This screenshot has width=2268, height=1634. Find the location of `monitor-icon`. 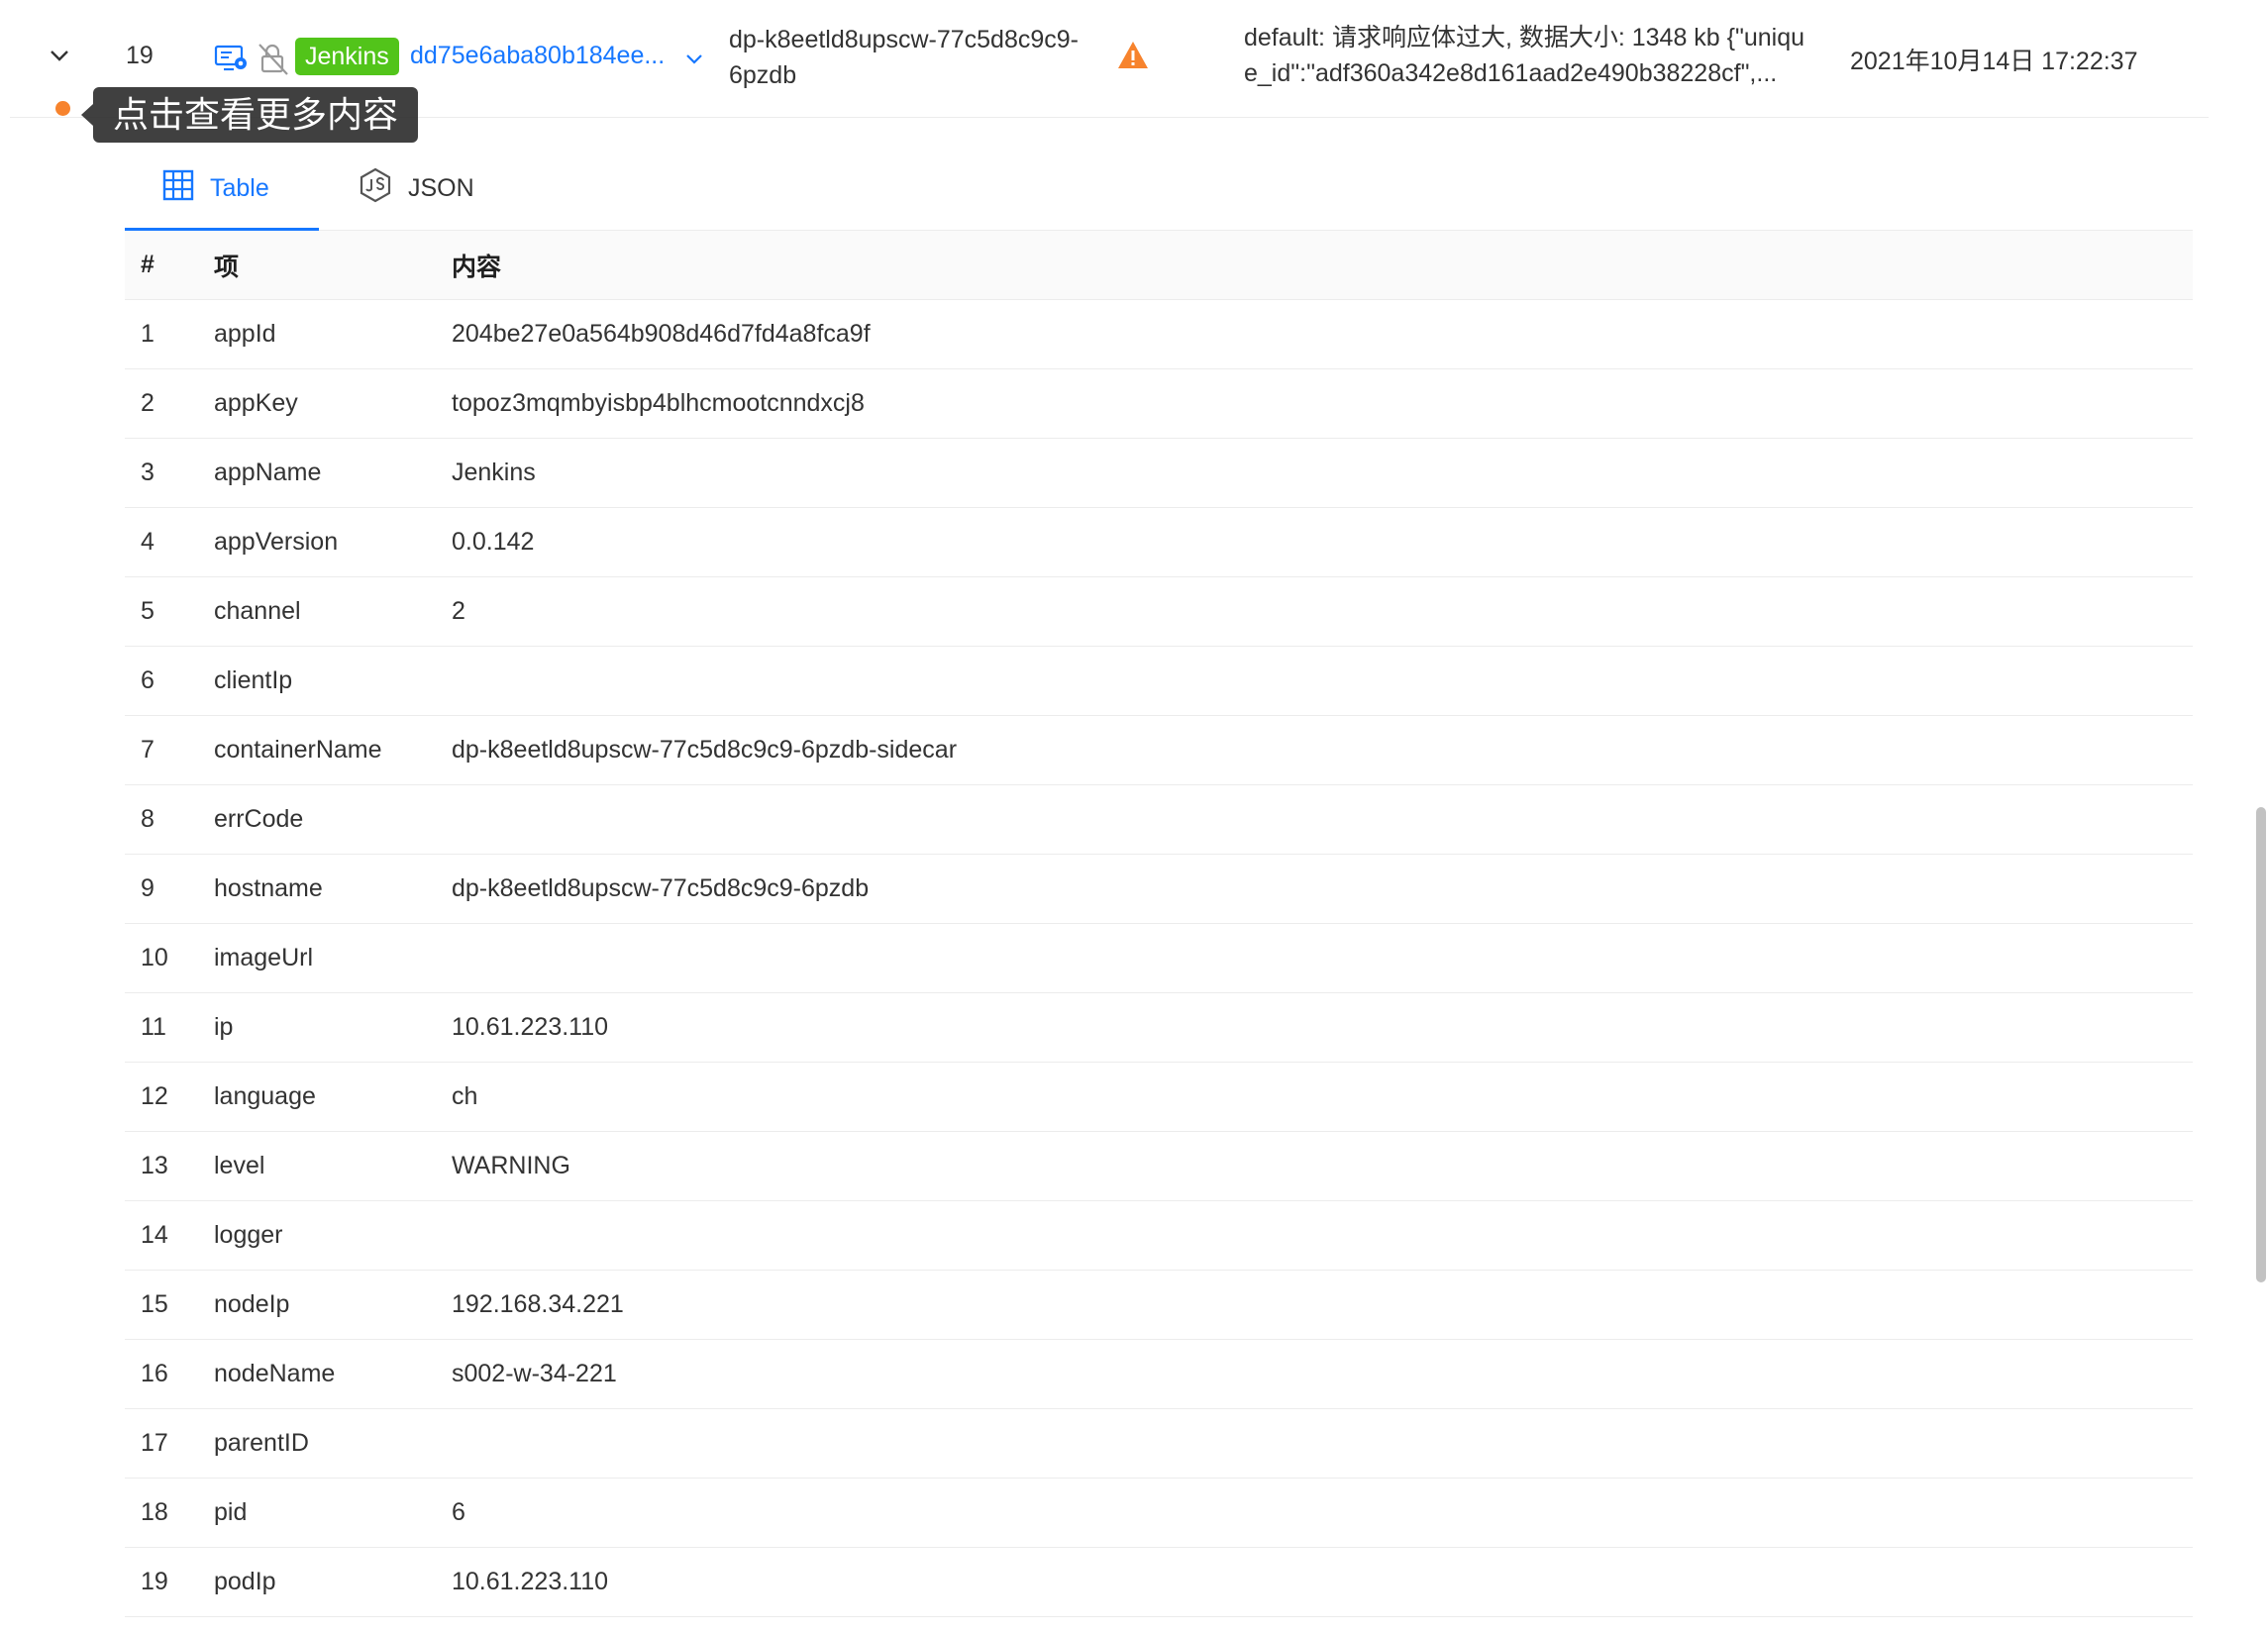

monitor-icon is located at coordinates (231, 59).